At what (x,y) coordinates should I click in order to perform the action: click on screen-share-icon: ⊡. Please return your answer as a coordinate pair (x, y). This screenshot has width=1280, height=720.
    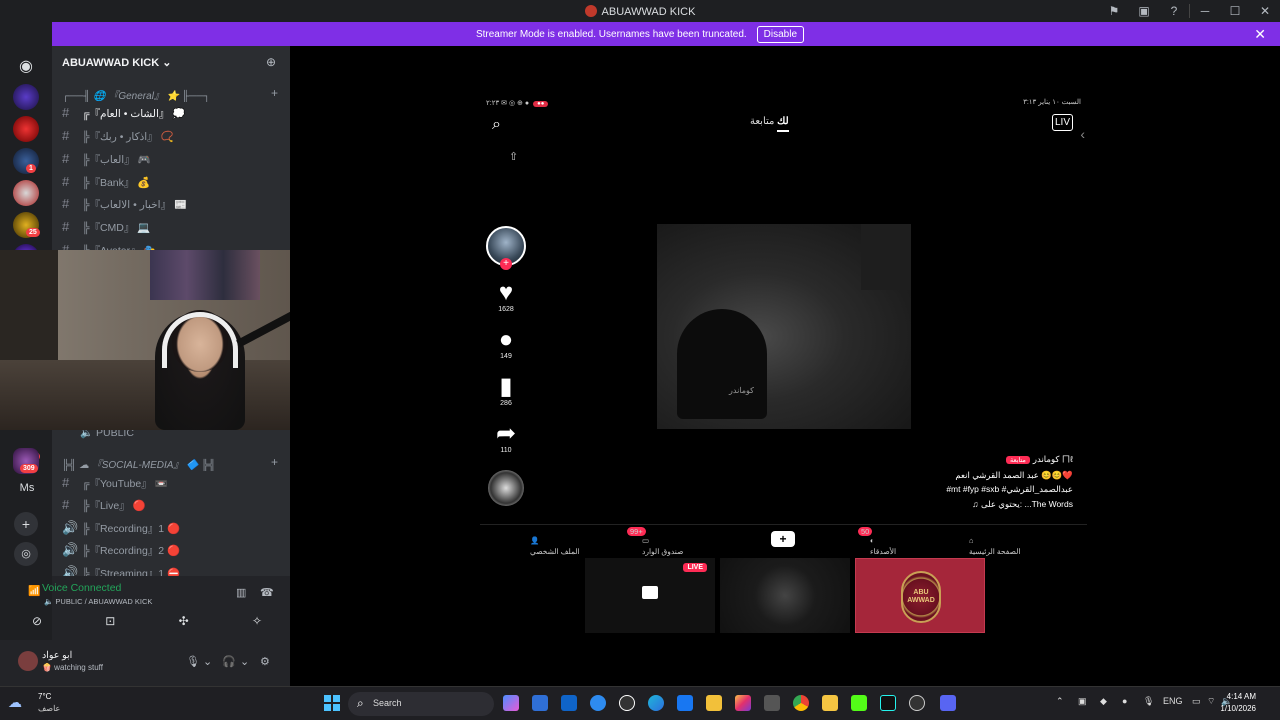
    Looking at the image, I should click on (110, 624).